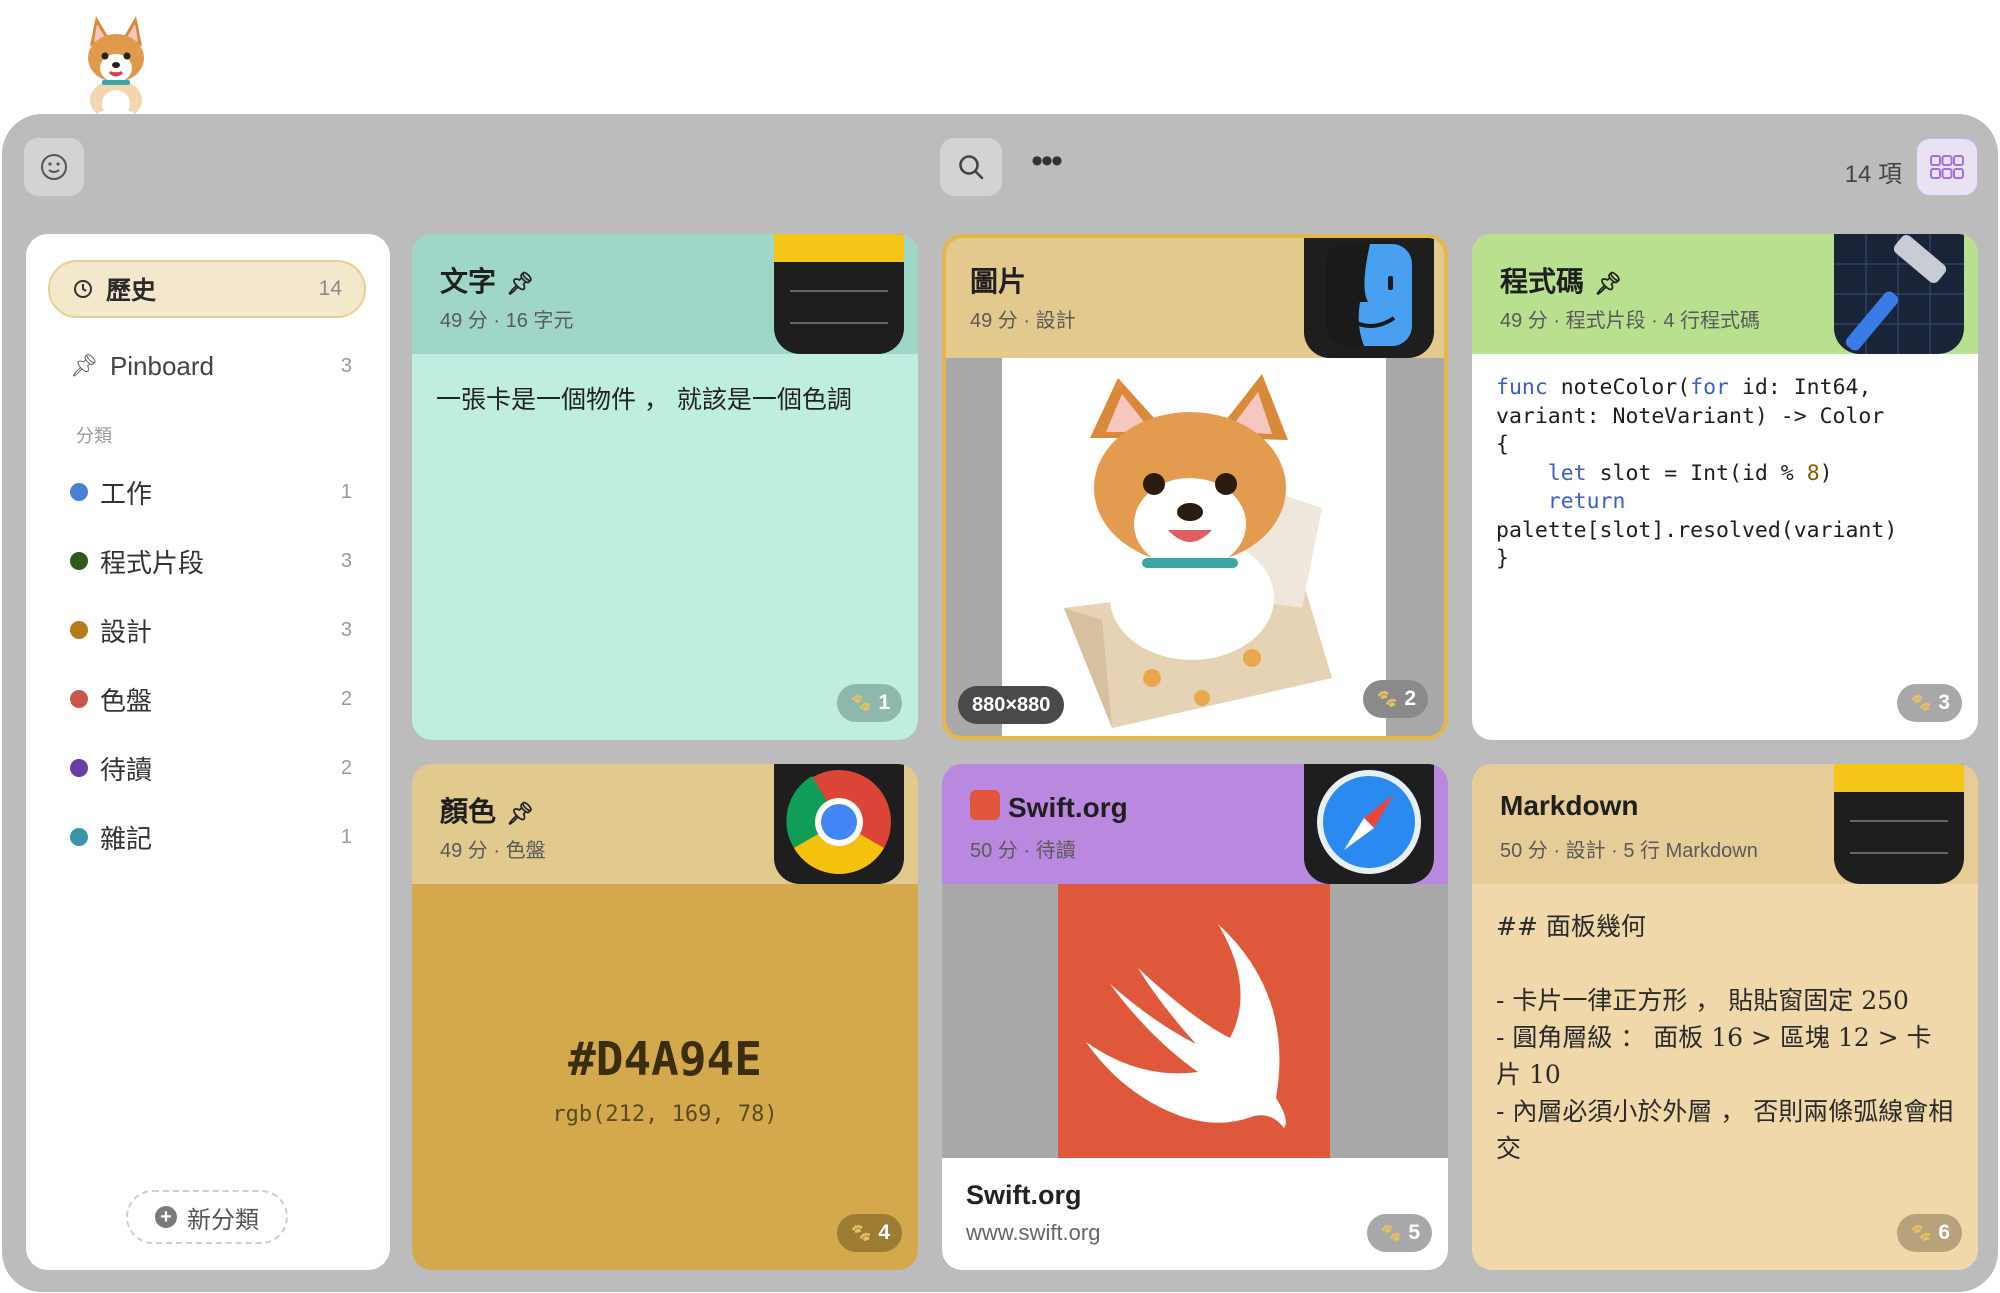 This screenshot has width=2000, height=1293. What do you see at coordinates (1714, 1056) in the screenshot?
I see `markdown-line: - 圓角層級 ： 面板 16 > 區塊 12 > 卡片 10` at bounding box center [1714, 1056].